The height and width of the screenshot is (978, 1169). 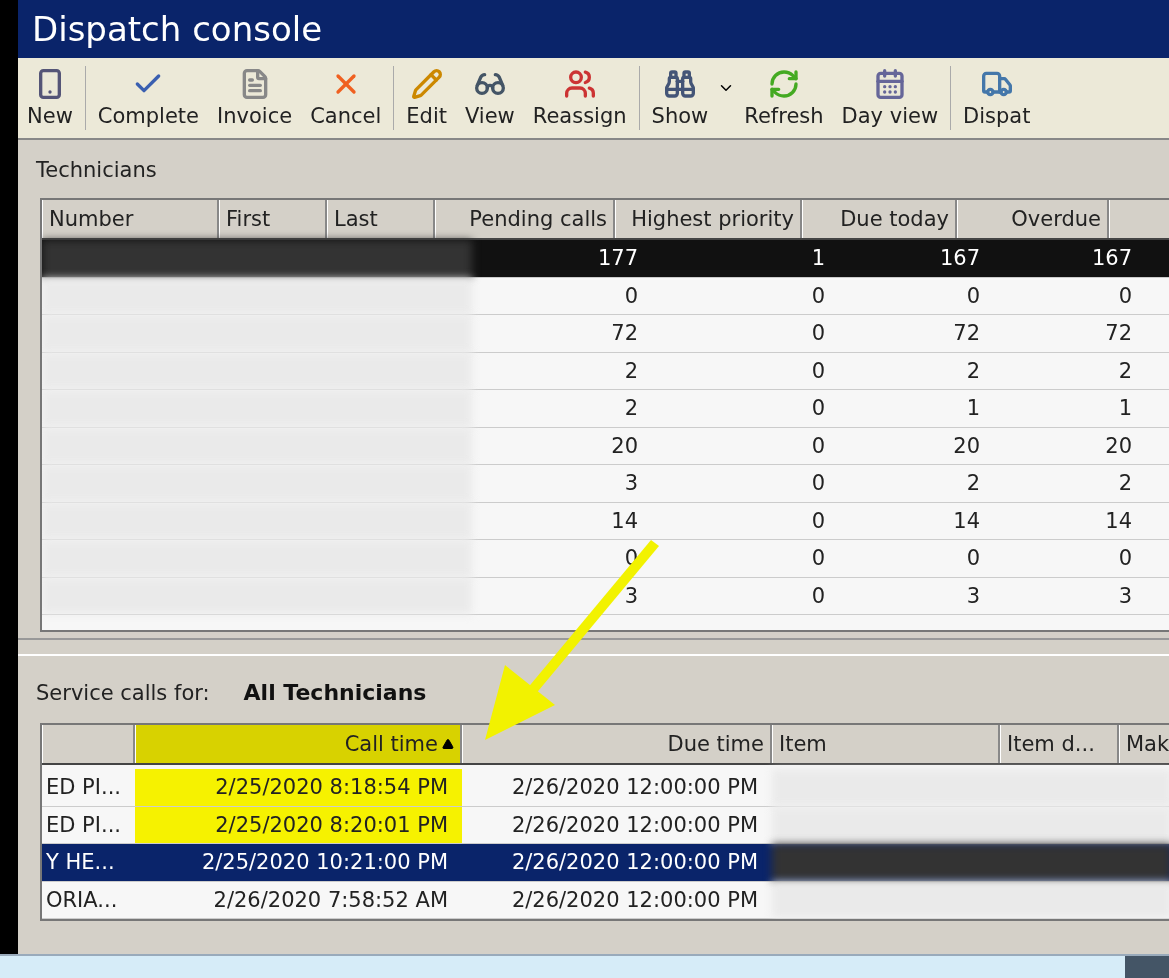 I want to click on table-row: 14 0 14 14, so click(x=605, y=521).